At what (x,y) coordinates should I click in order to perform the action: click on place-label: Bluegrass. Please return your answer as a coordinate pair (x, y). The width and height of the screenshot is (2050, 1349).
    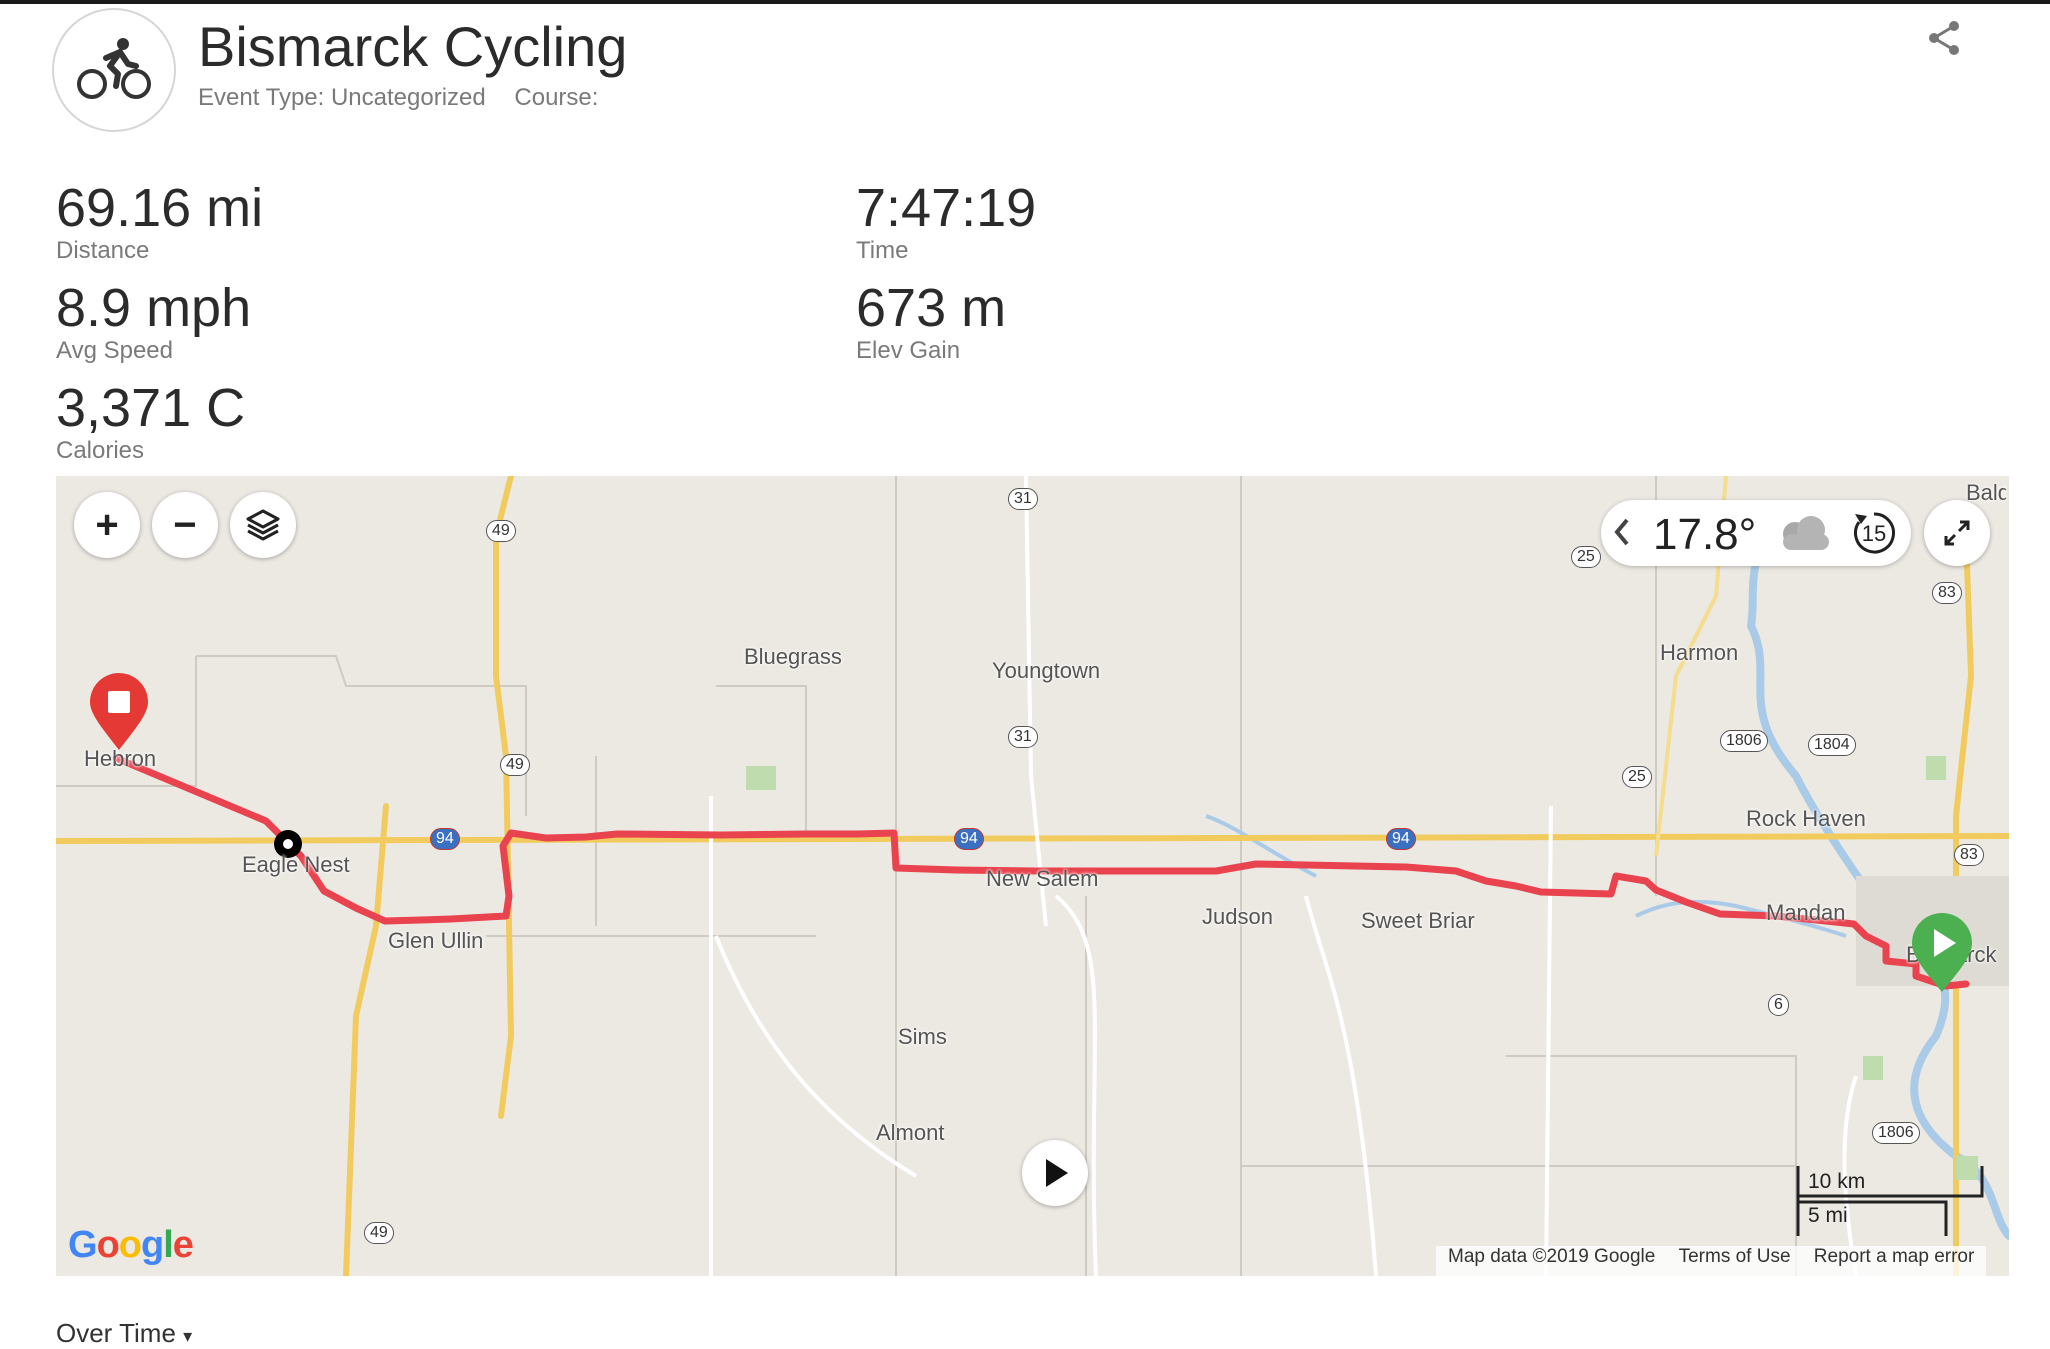
    Looking at the image, I should click on (793, 656).